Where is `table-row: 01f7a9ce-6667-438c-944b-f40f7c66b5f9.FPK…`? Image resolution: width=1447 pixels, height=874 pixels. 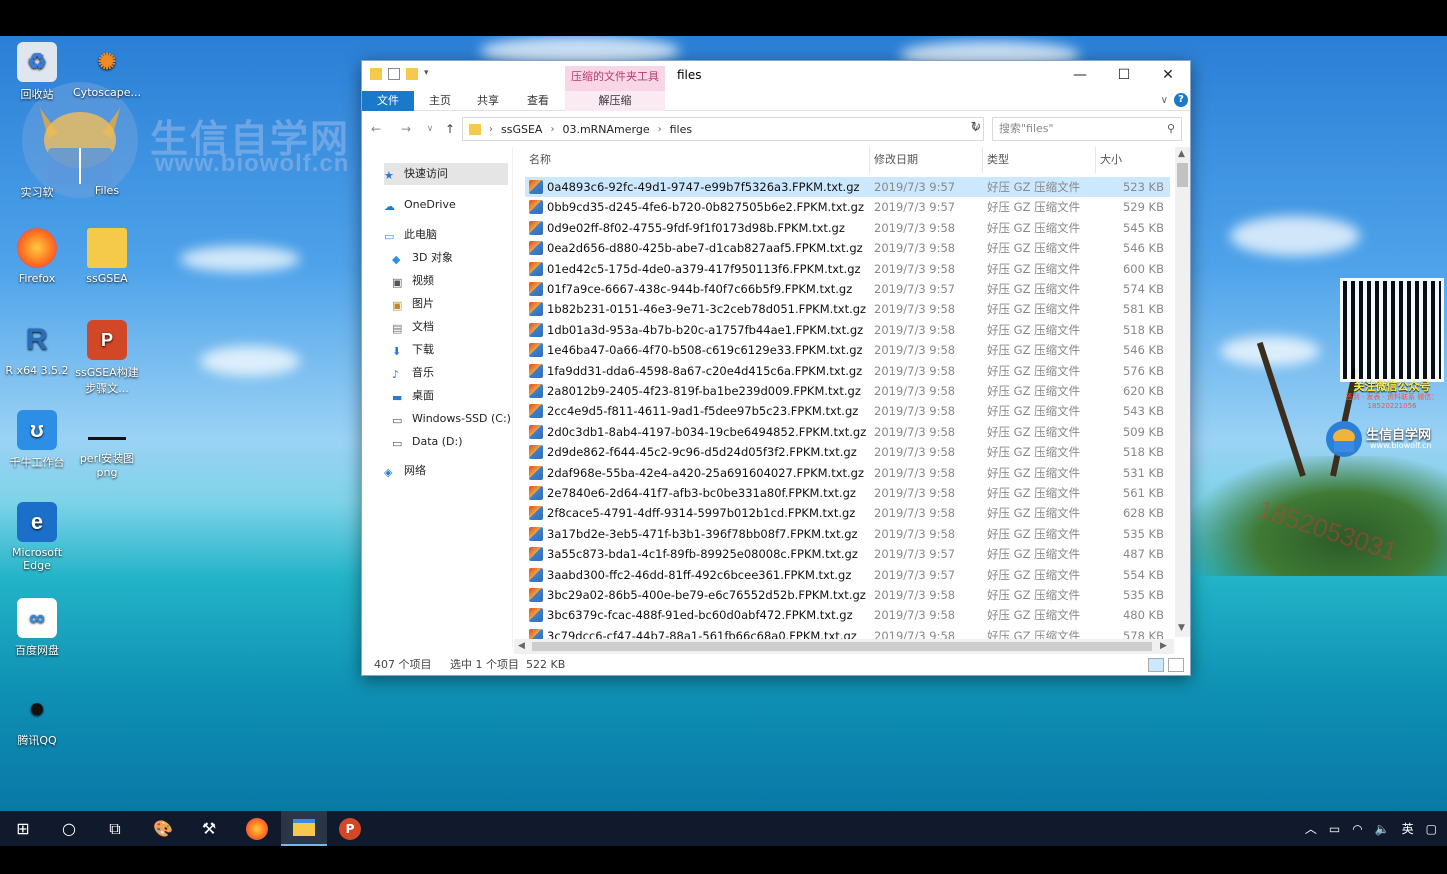
table-row: 01f7a9ce-6667-438c-944b-f40f7c66b5f9.FPK… is located at coordinates (847, 289).